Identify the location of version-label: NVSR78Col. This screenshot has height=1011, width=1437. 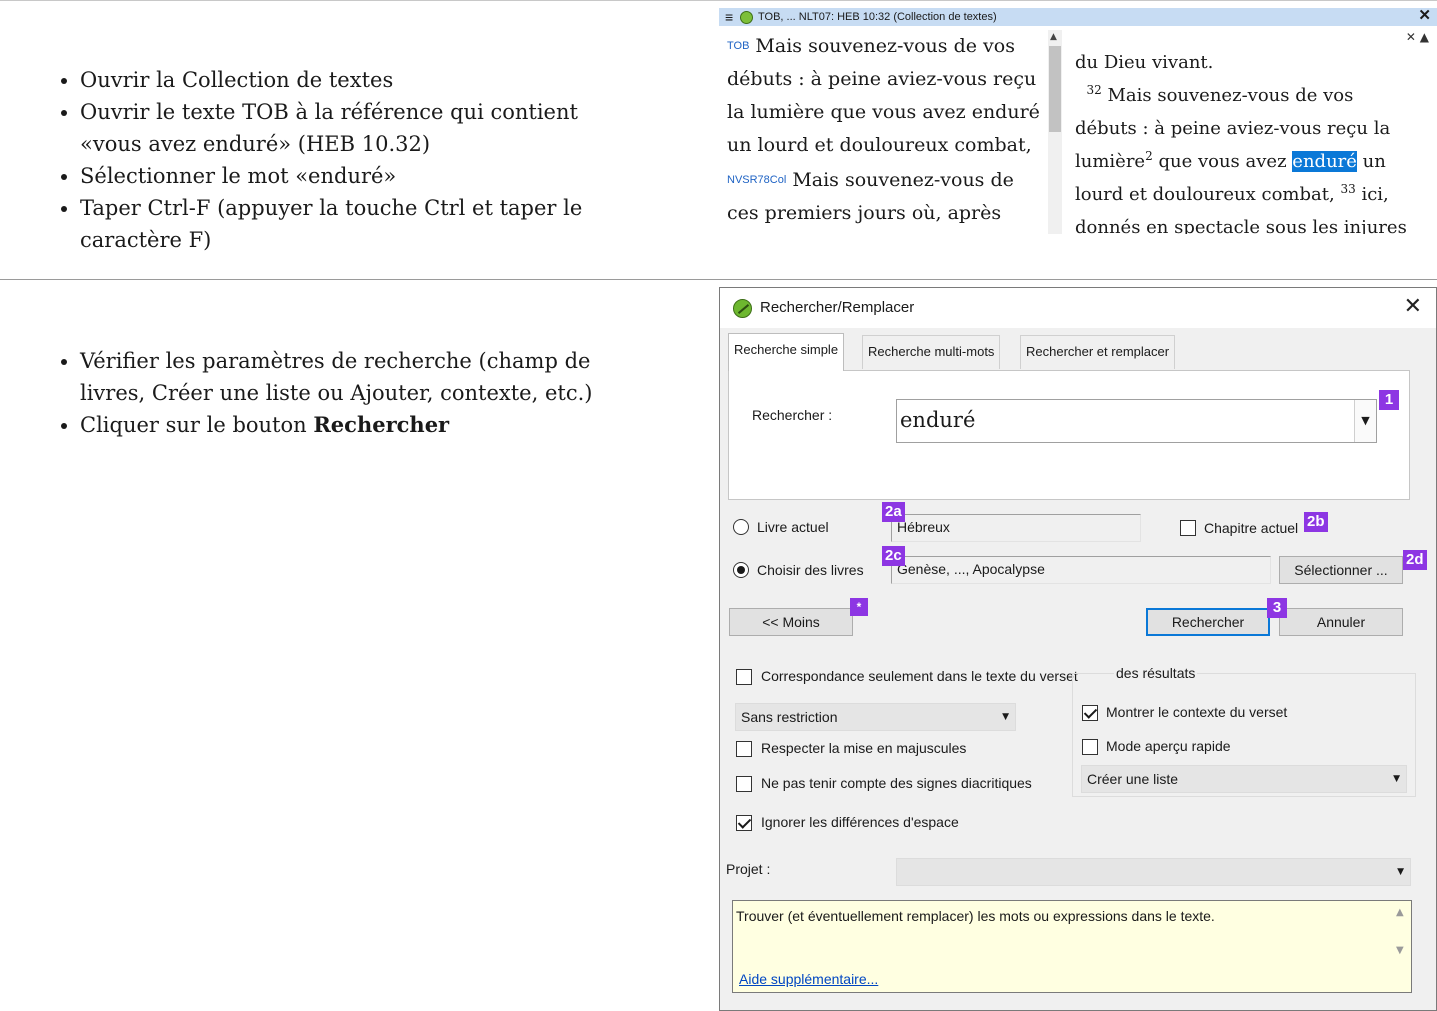
(756, 180).